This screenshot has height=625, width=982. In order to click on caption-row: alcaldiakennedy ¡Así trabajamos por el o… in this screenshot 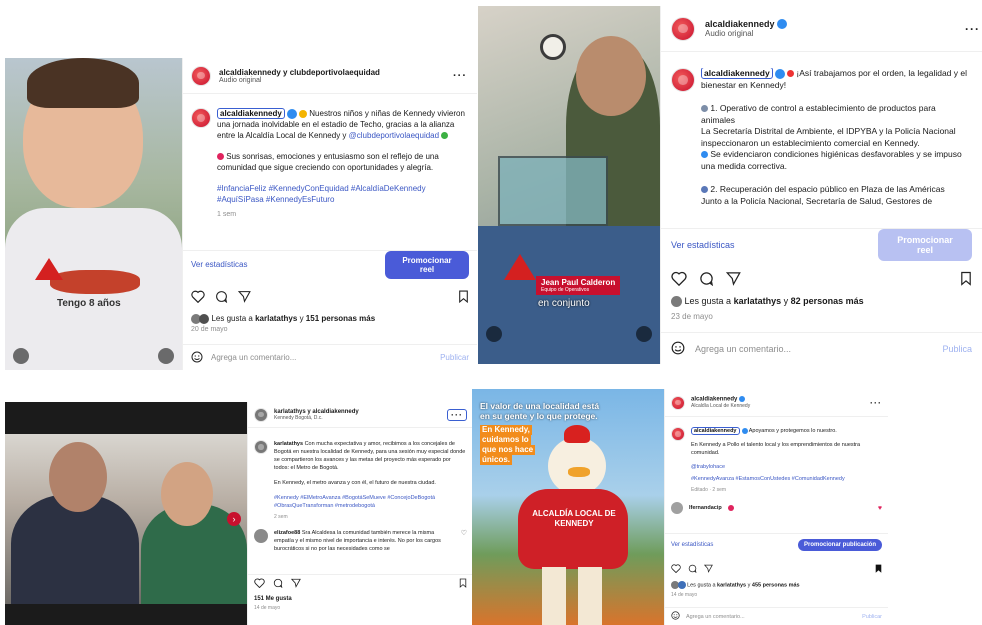, I will do `click(821, 137)`.